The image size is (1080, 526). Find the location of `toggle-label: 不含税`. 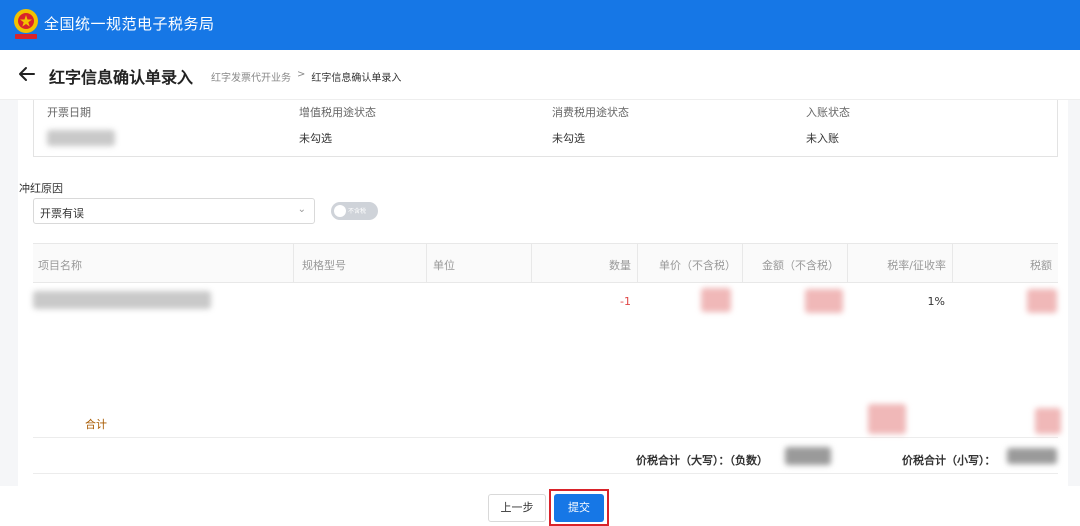

toggle-label: 不含税 is located at coordinates (357, 211).